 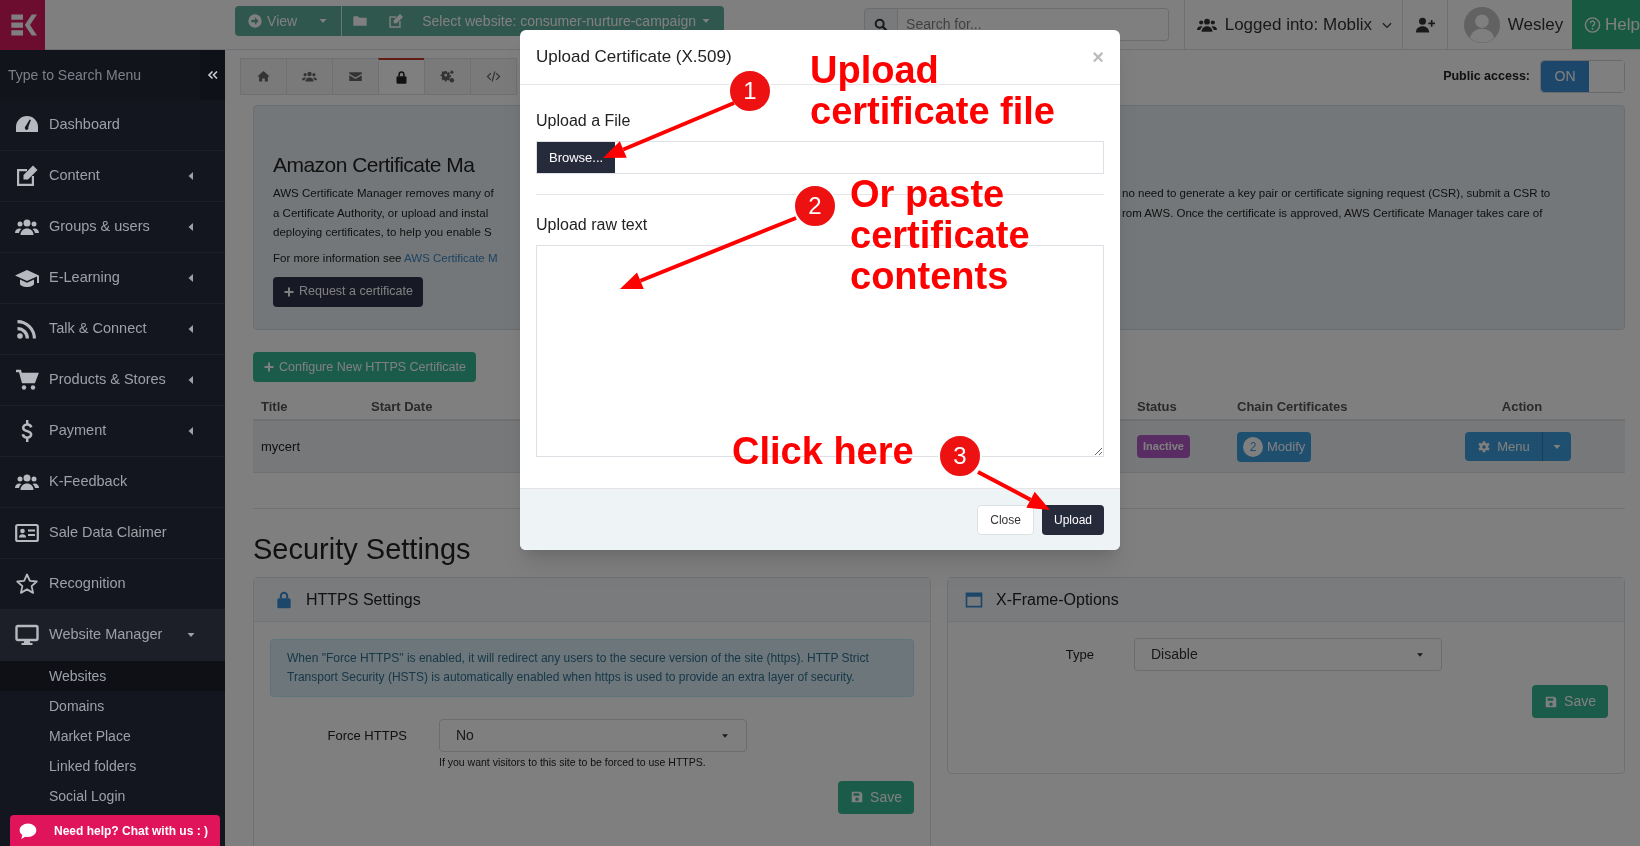 I want to click on info-alert: When "Force HTTPS" is enabled, it will redirect any users to the secure version of the site (https). HTTP Strict Transport Security (HSTS) is automatically enabled when https is used to provide an extra layer of security., so click(x=592, y=668).